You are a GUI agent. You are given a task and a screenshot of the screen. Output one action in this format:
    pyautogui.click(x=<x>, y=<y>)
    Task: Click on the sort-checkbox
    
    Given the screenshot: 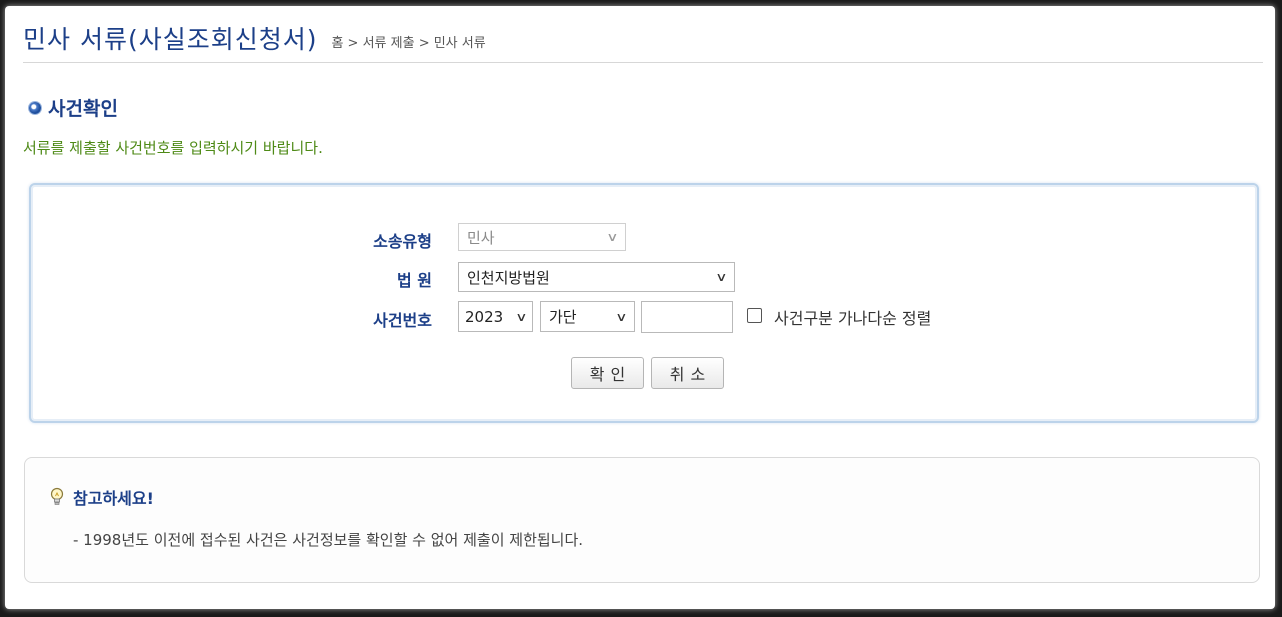 What is the action you would take?
    pyautogui.click(x=754, y=315)
    